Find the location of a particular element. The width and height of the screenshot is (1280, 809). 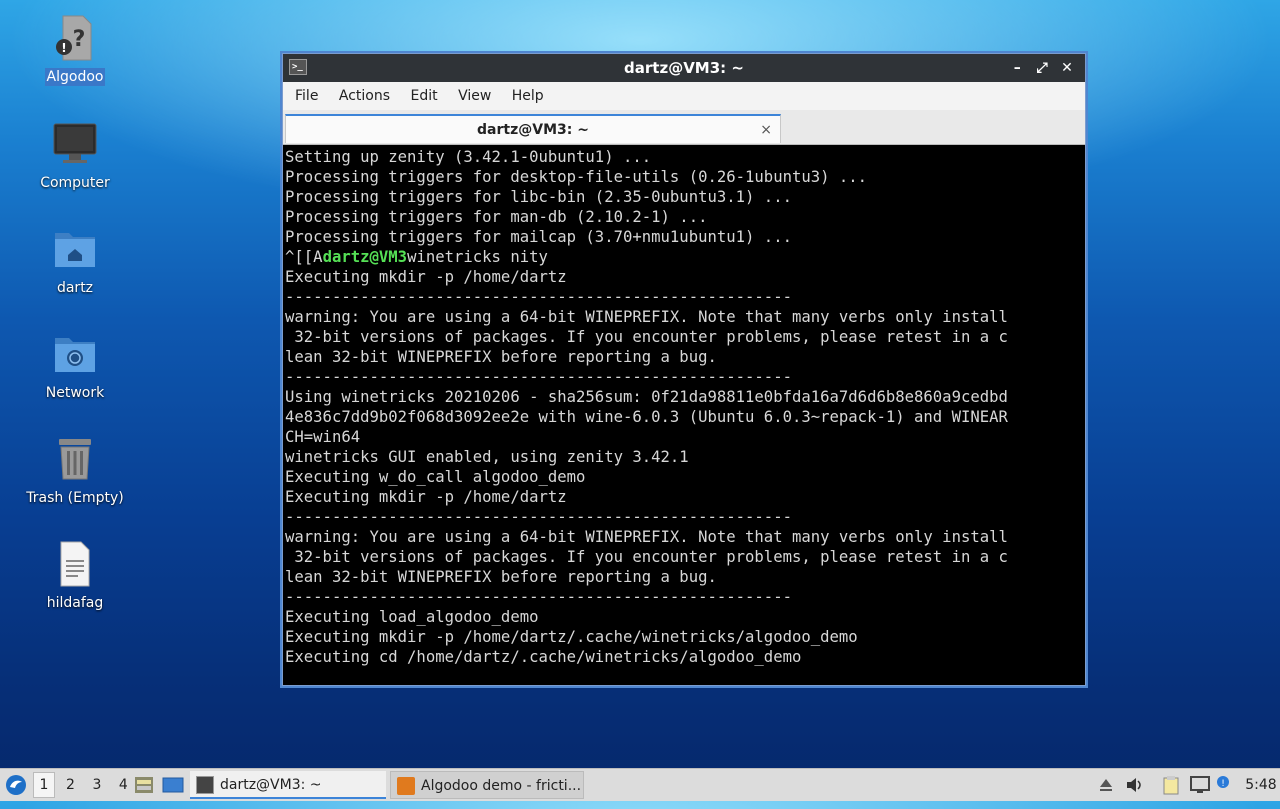

window-titlebar: >_ dartz@VM3: ~ – ⤢ ✕ is located at coordinates (684, 68).